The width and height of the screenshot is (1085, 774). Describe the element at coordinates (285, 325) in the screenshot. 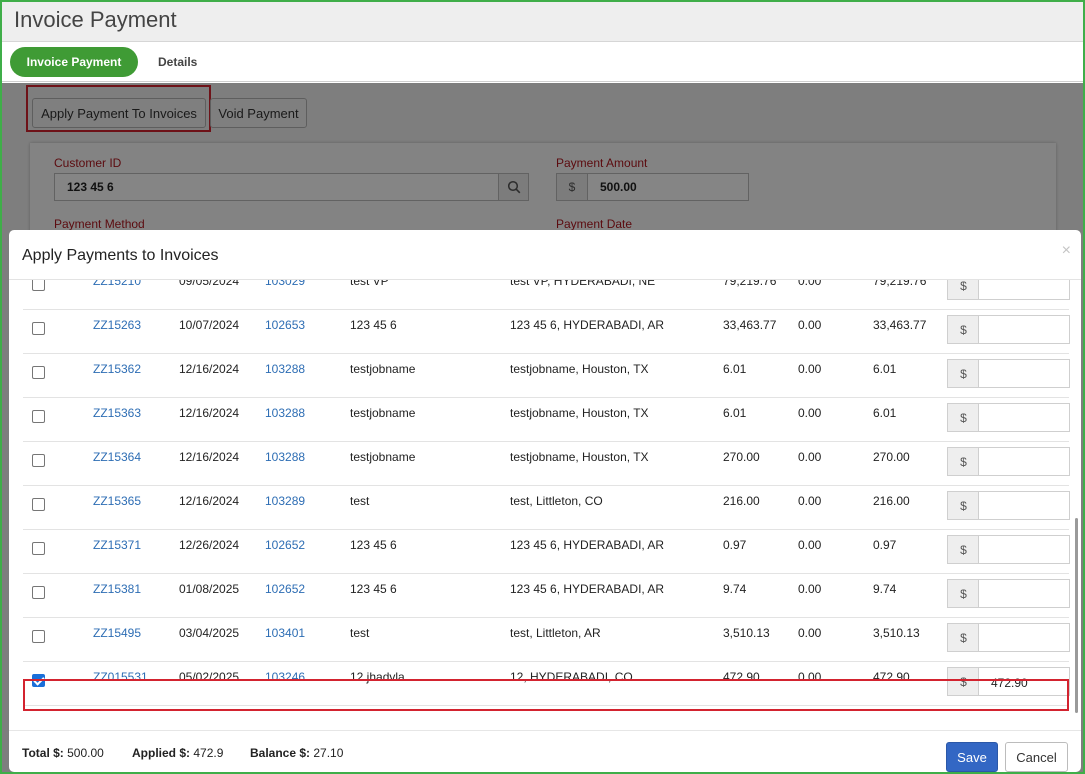

I see `job-number-link: 102653` at that location.